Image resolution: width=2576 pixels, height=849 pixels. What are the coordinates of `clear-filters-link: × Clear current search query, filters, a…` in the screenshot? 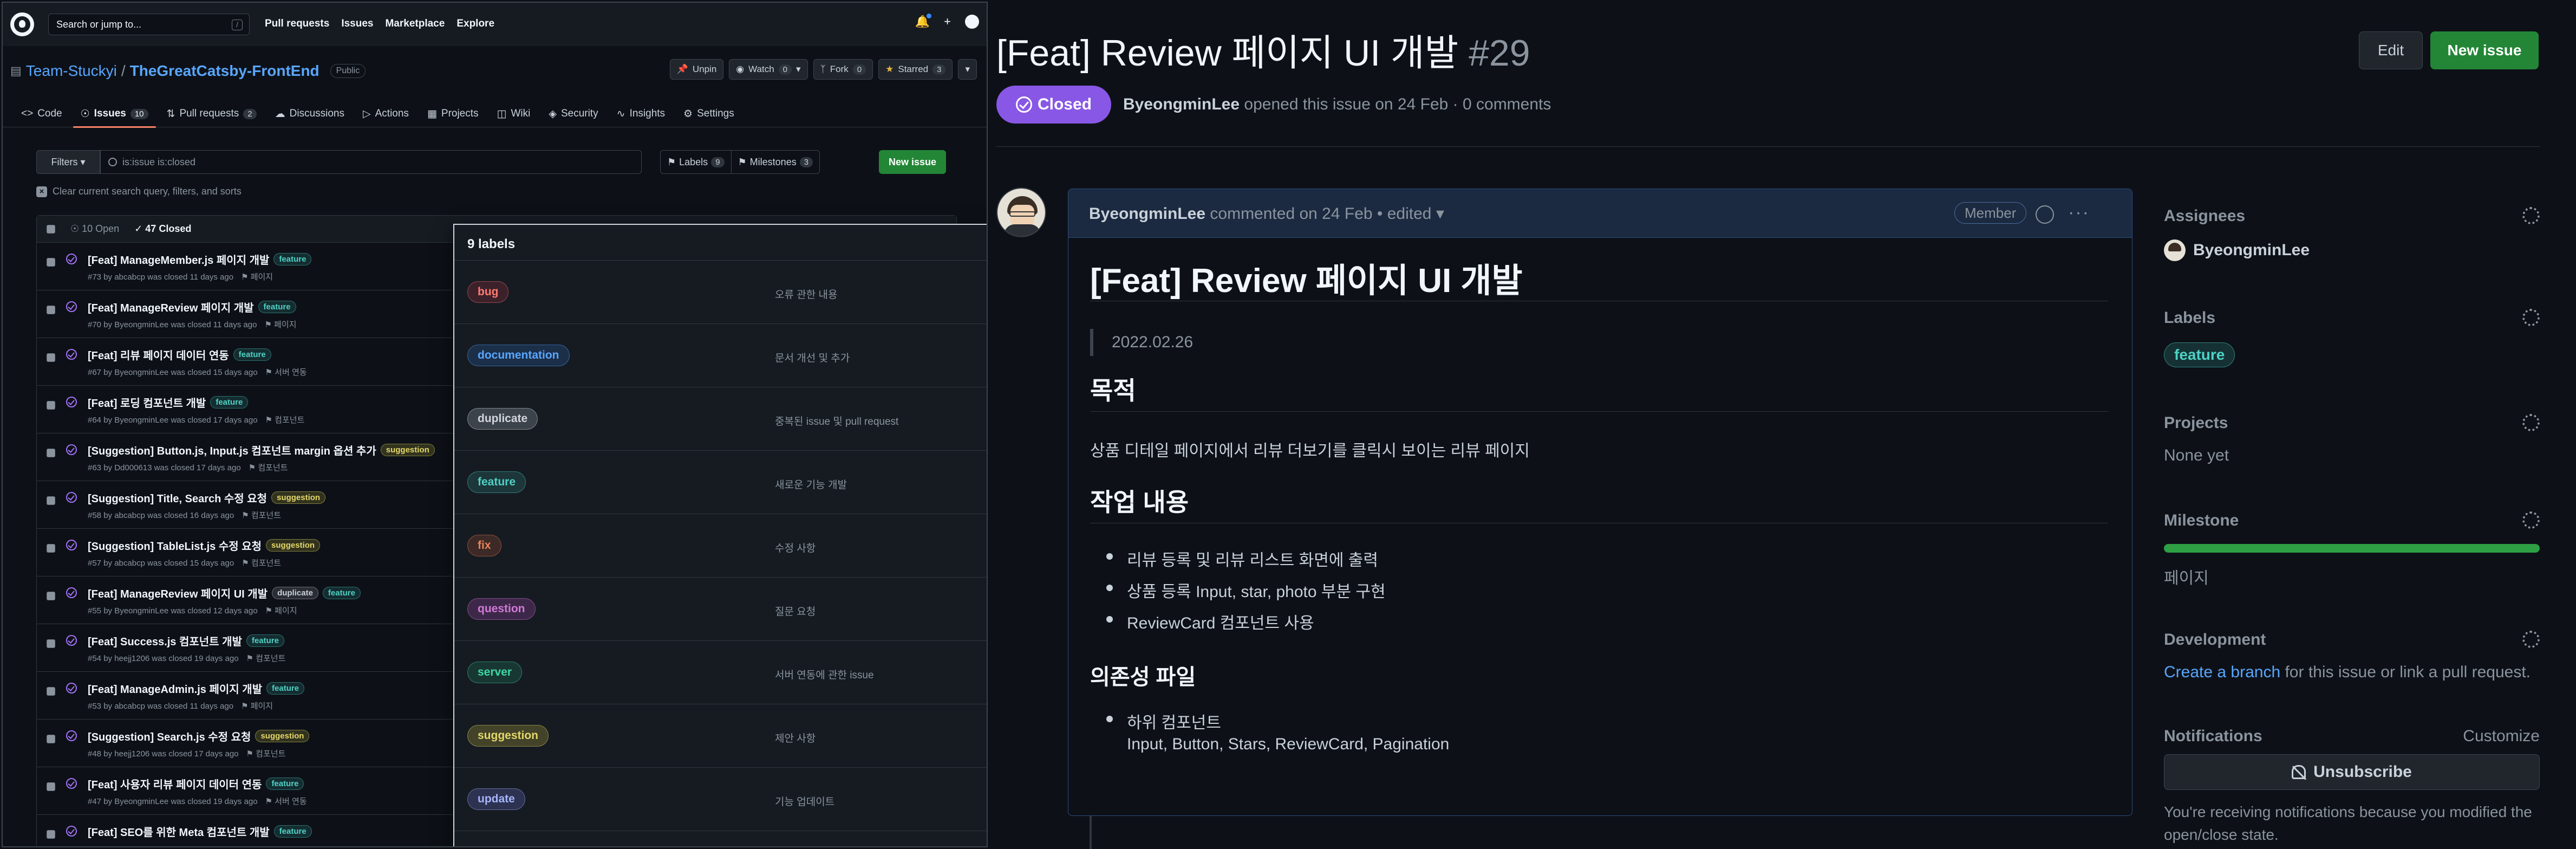 It's located at (139, 191).